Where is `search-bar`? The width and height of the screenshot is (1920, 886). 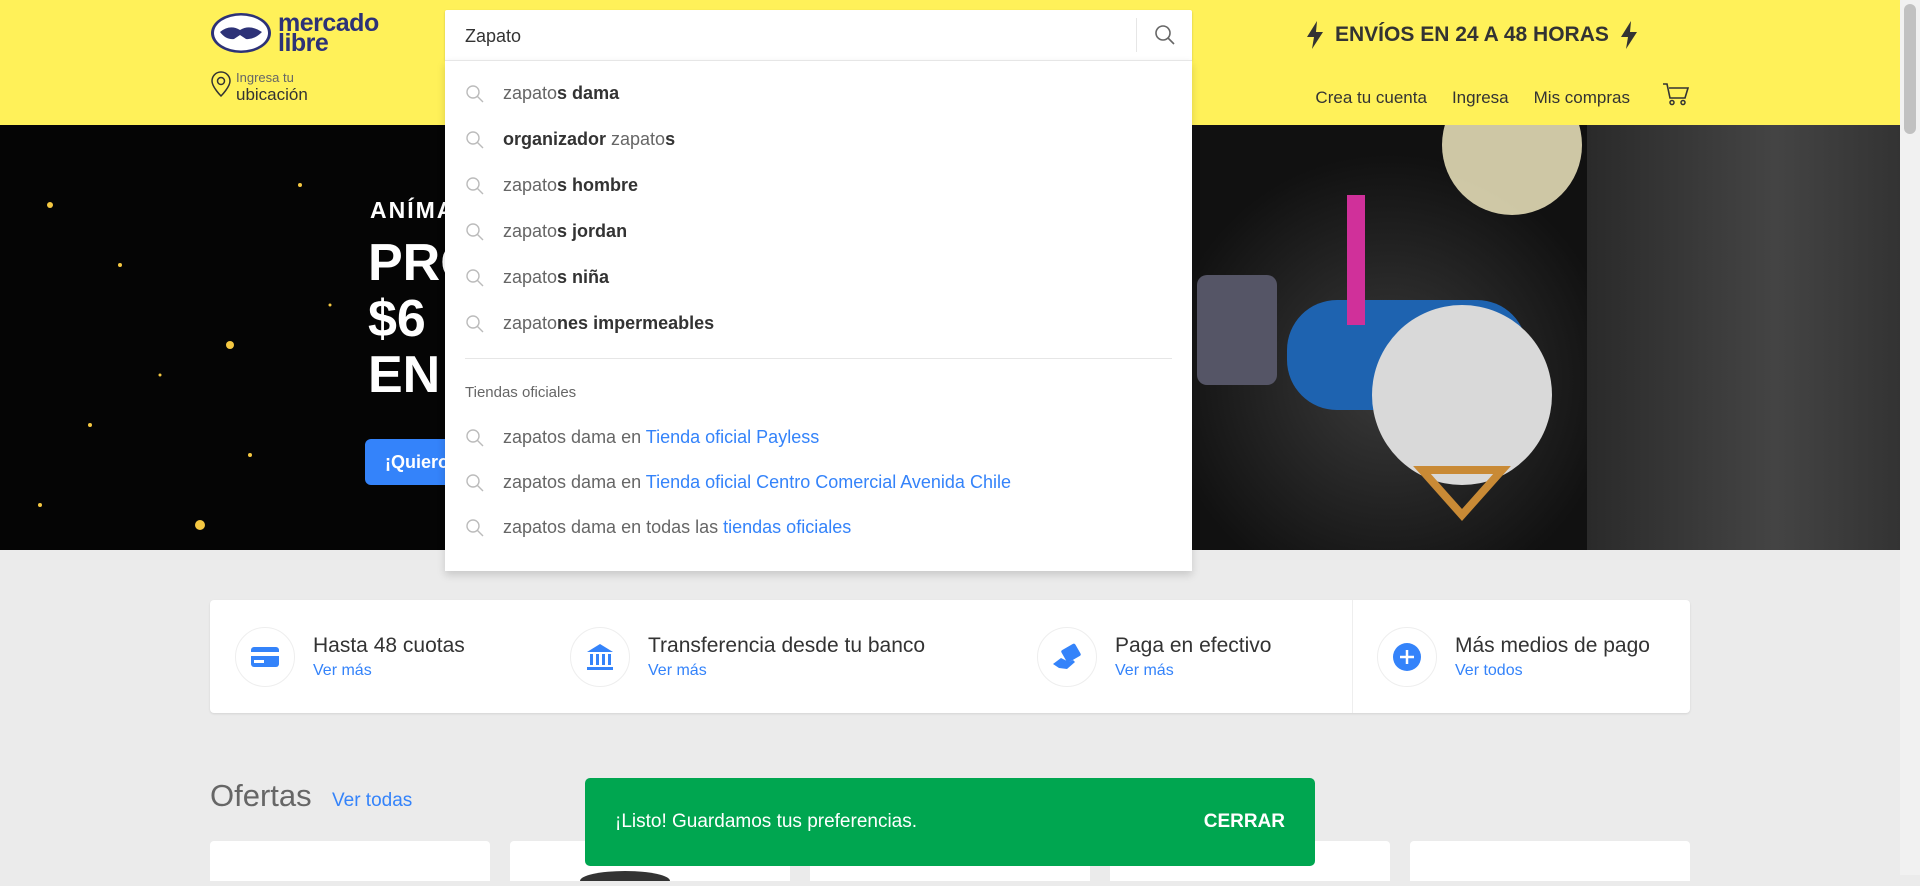
search-bar is located at coordinates (818, 36).